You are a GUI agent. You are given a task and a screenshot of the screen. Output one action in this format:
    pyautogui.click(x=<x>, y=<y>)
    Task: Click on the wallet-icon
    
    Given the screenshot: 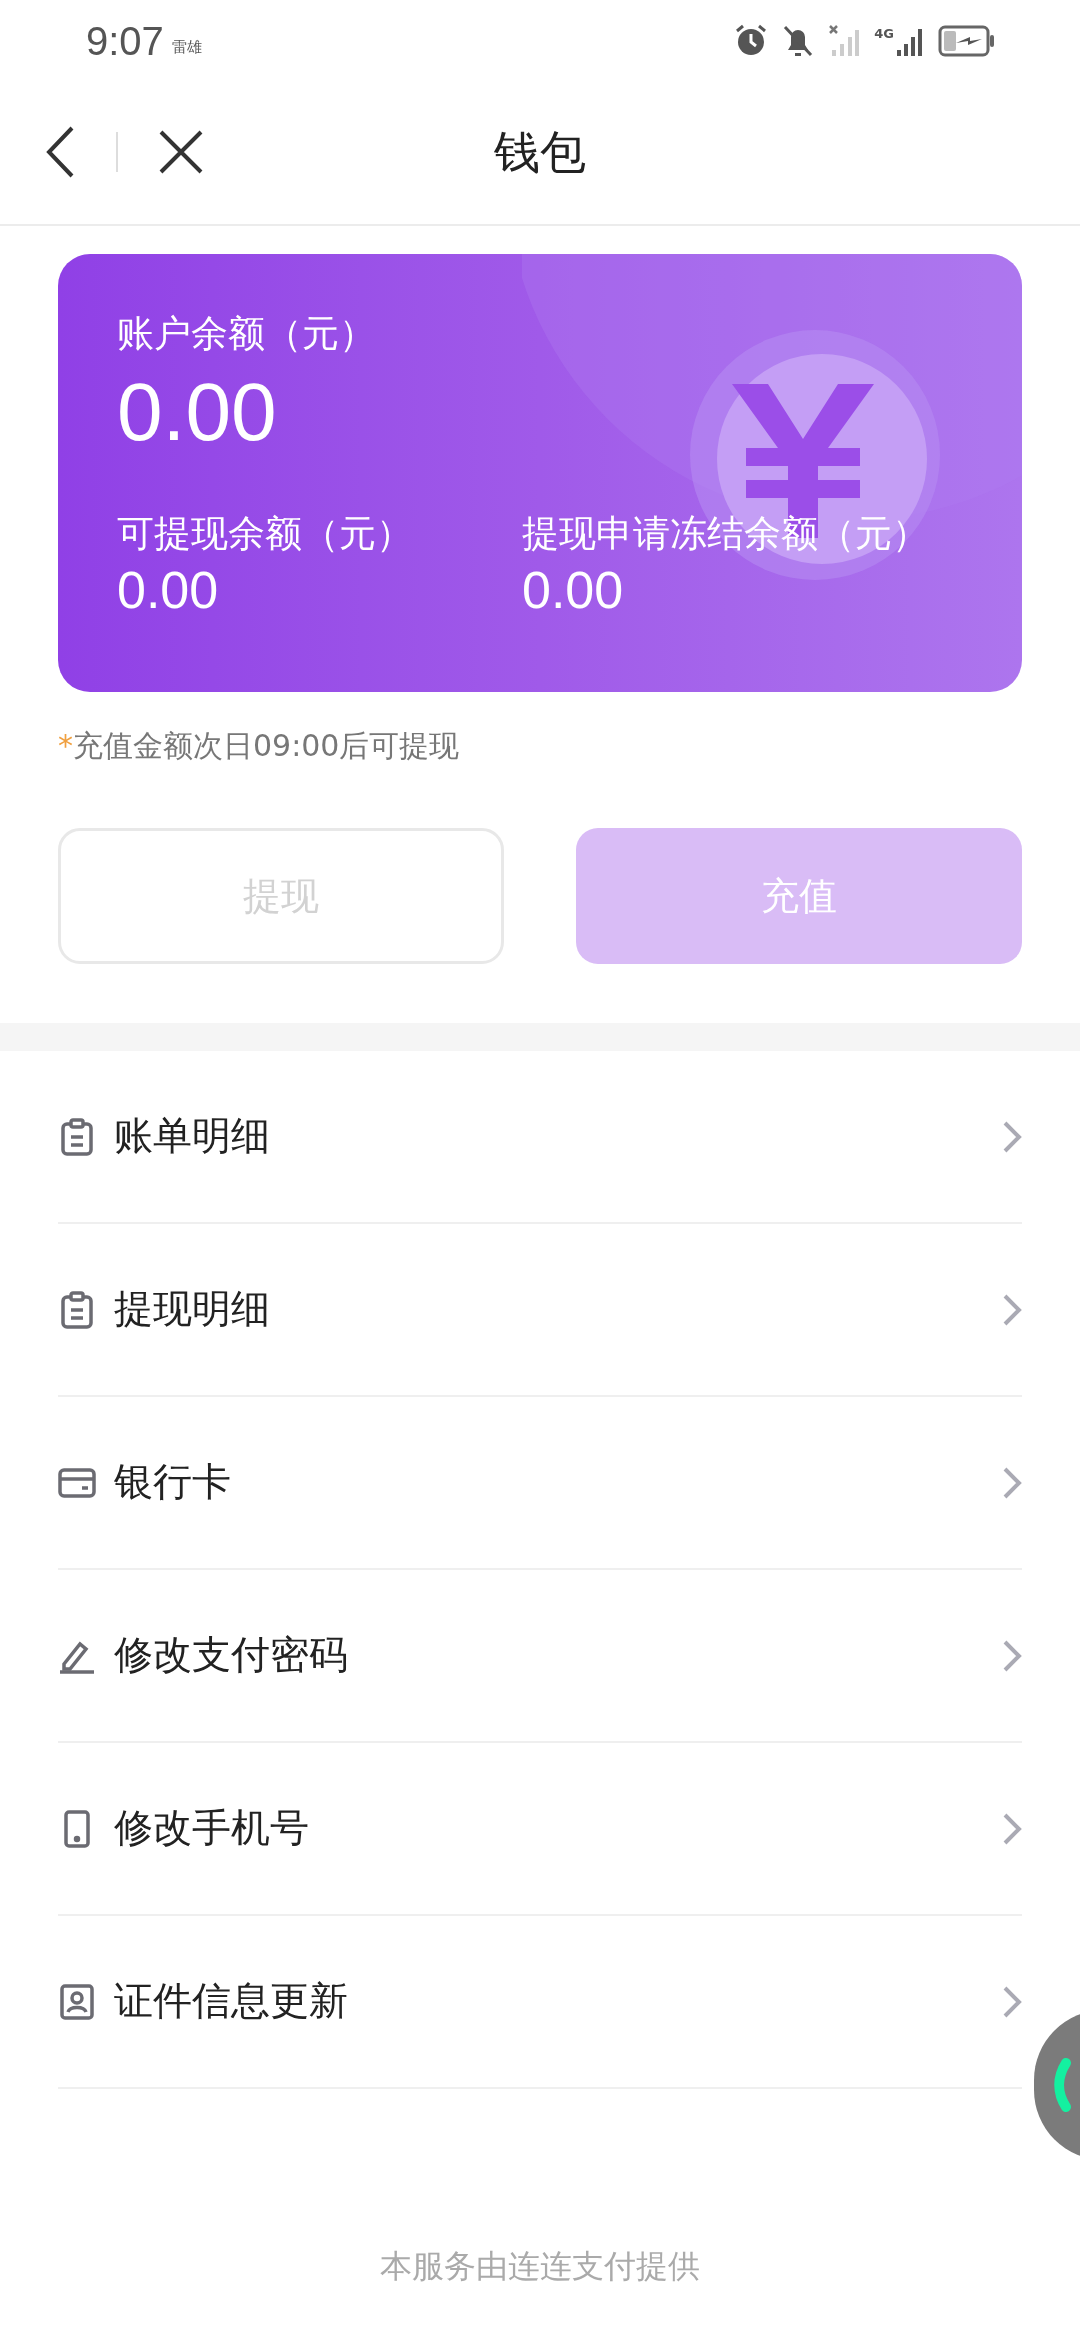 What is the action you would take?
    pyautogui.click(x=77, y=1482)
    